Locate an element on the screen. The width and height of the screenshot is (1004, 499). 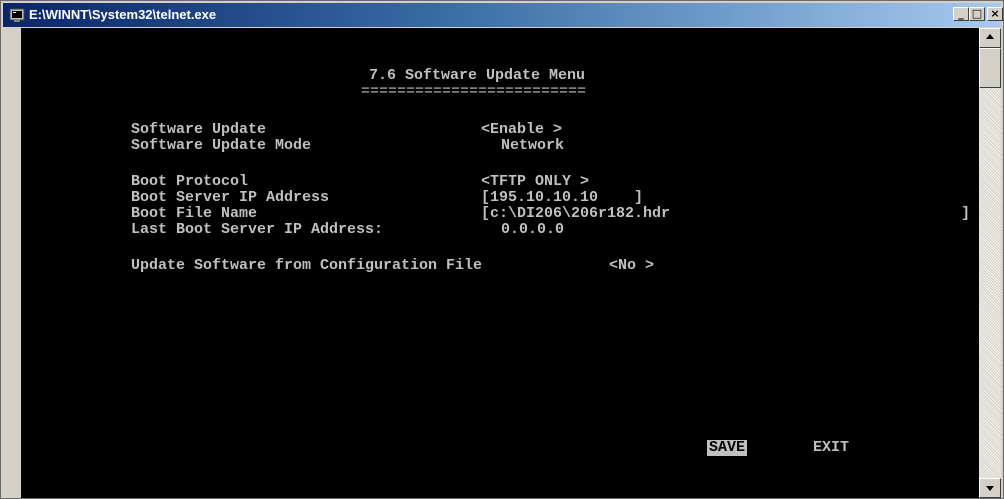
boot-file-name-field-end: ] is located at coordinates (966, 213).